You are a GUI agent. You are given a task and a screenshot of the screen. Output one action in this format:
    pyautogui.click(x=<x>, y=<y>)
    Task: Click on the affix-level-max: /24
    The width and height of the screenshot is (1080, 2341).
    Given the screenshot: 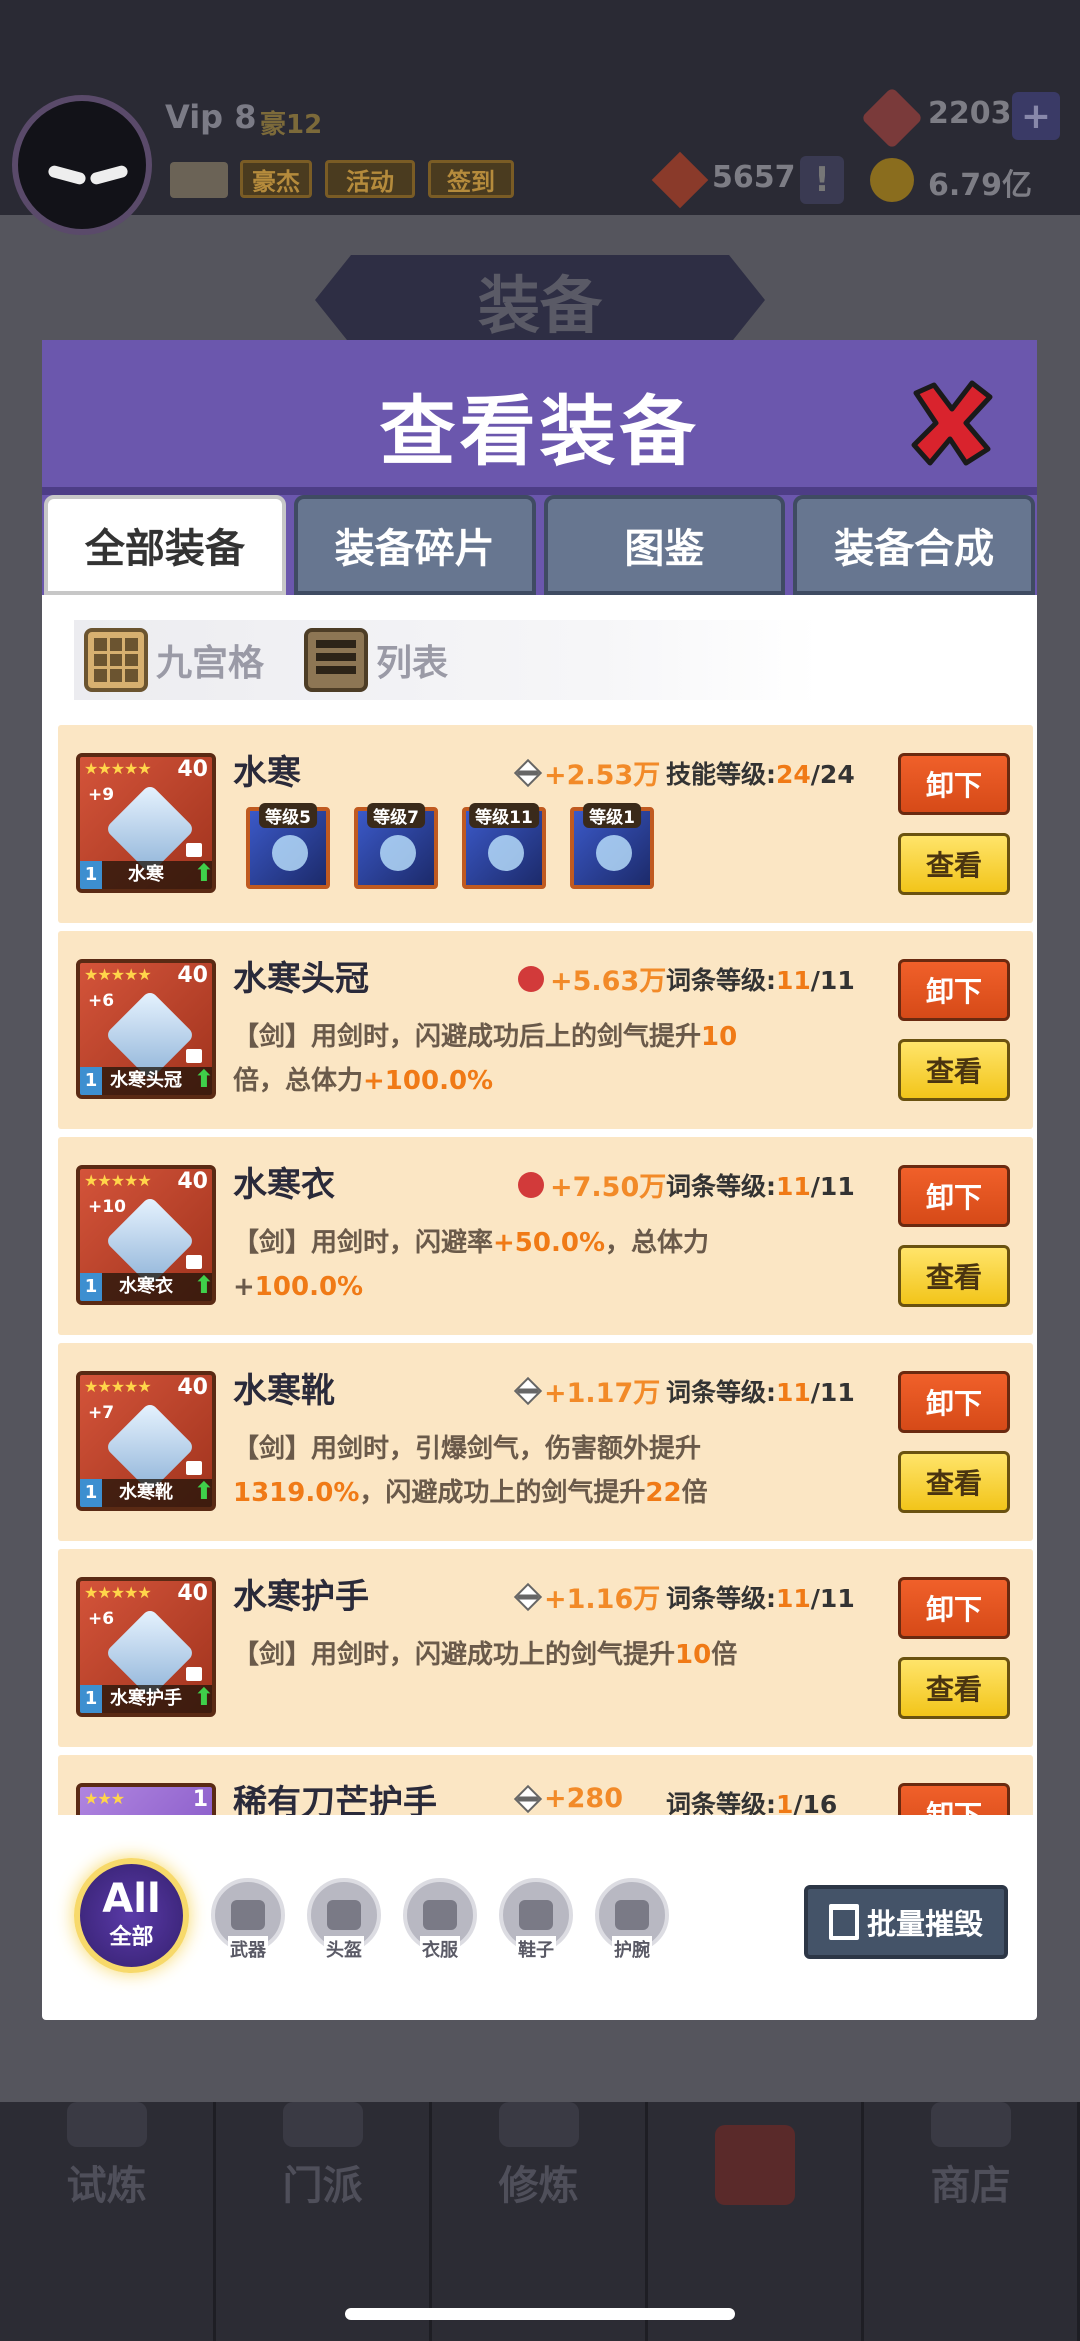 What is the action you would take?
    pyautogui.click(x=832, y=774)
    